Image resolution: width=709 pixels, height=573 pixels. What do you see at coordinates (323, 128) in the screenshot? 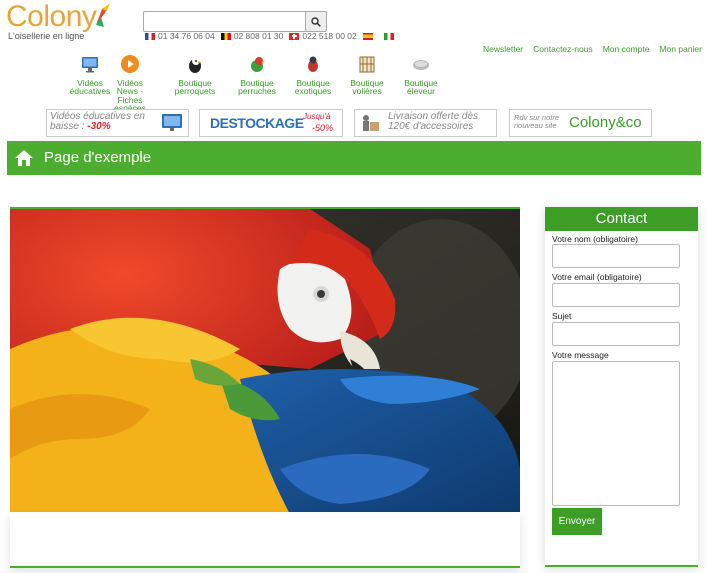
I see `promo-destockage-discount: -50%` at bounding box center [323, 128].